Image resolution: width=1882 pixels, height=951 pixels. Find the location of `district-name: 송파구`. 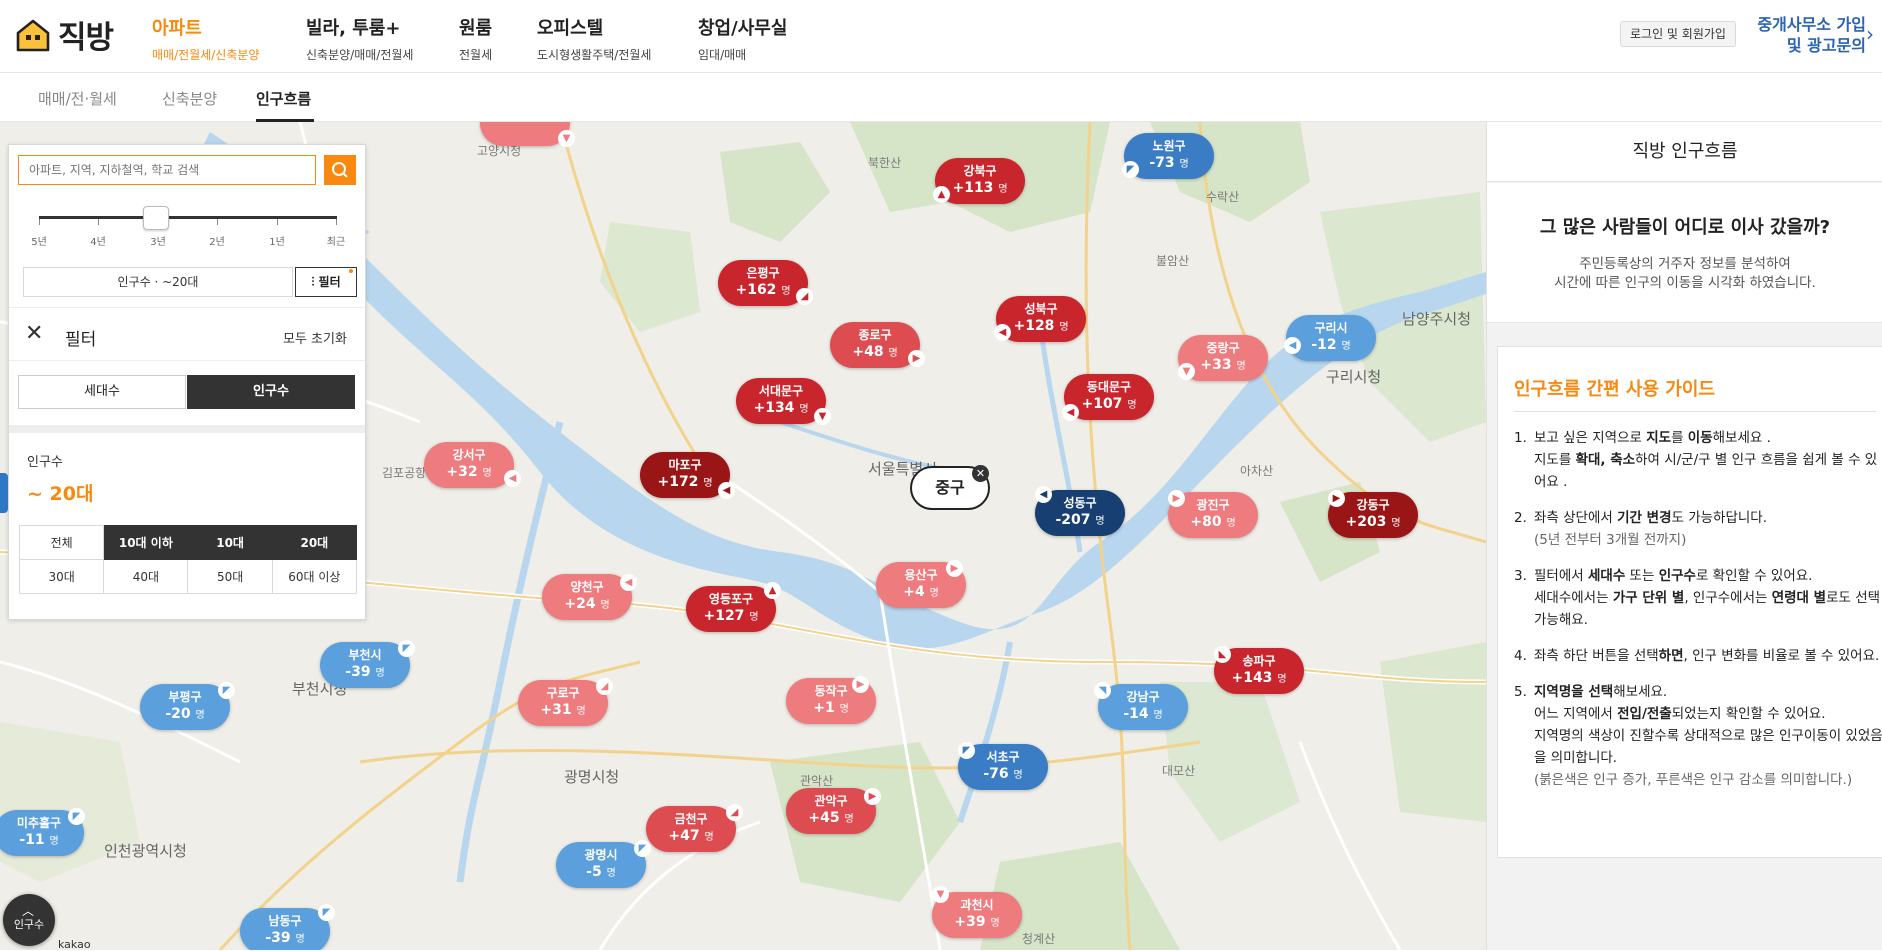

district-name: 송파구 is located at coordinates (1259, 661).